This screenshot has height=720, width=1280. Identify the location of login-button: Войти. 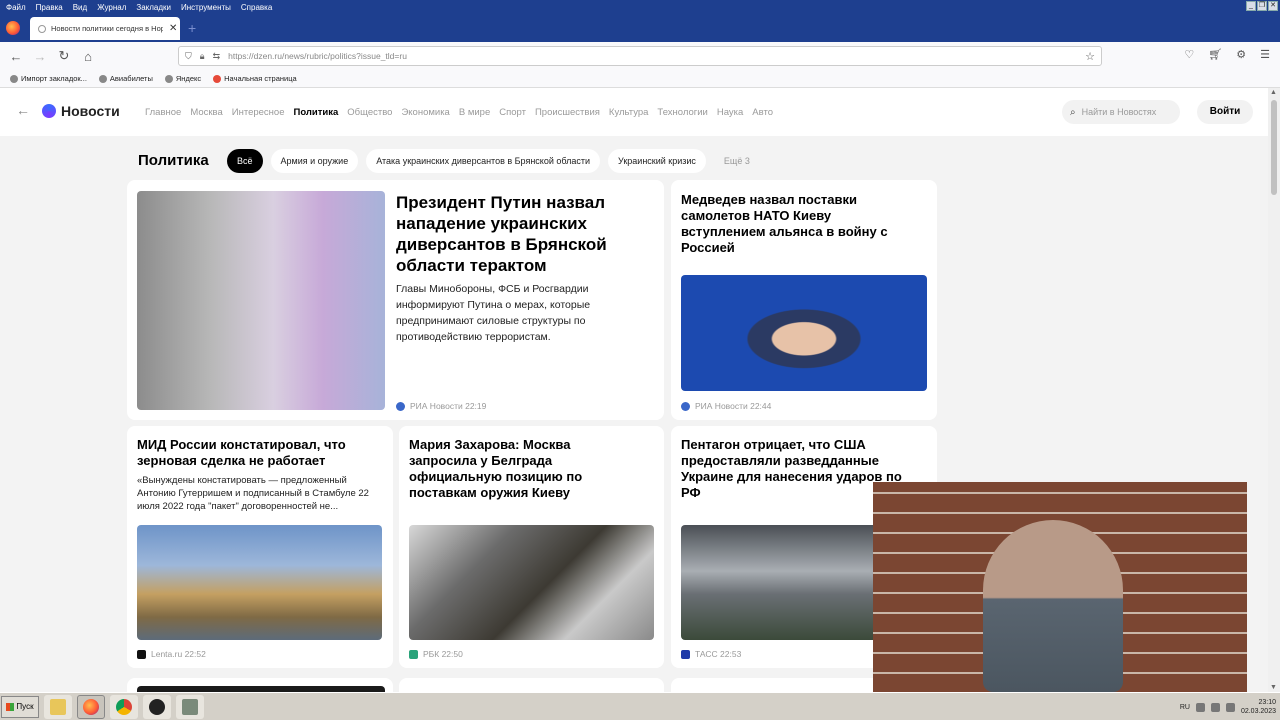
(1225, 112).